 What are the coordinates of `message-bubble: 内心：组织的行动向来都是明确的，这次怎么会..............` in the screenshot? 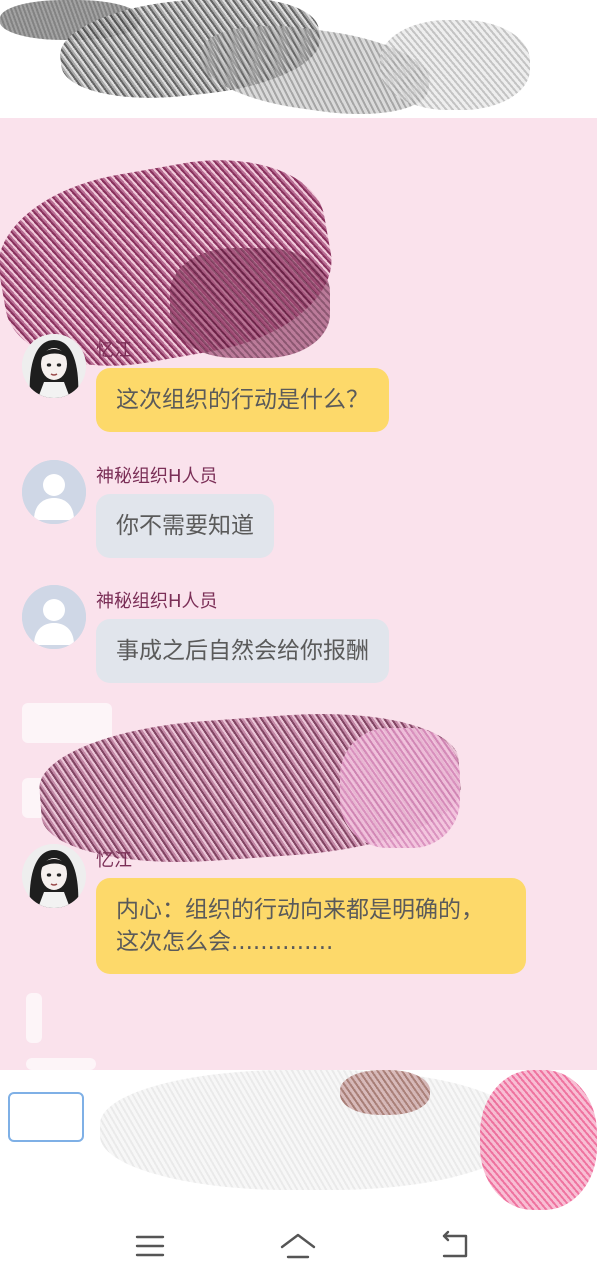 It's located at (311, 926).